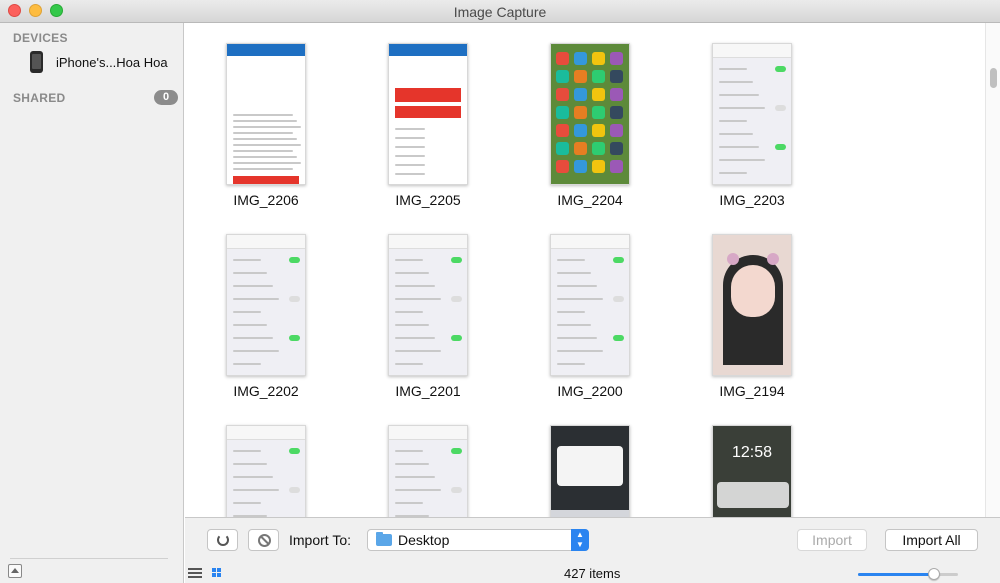  What do you see at coordinates (592, 573) in the screenshot?
I see `items-count: 427 items` at bounding box center [592, 573].